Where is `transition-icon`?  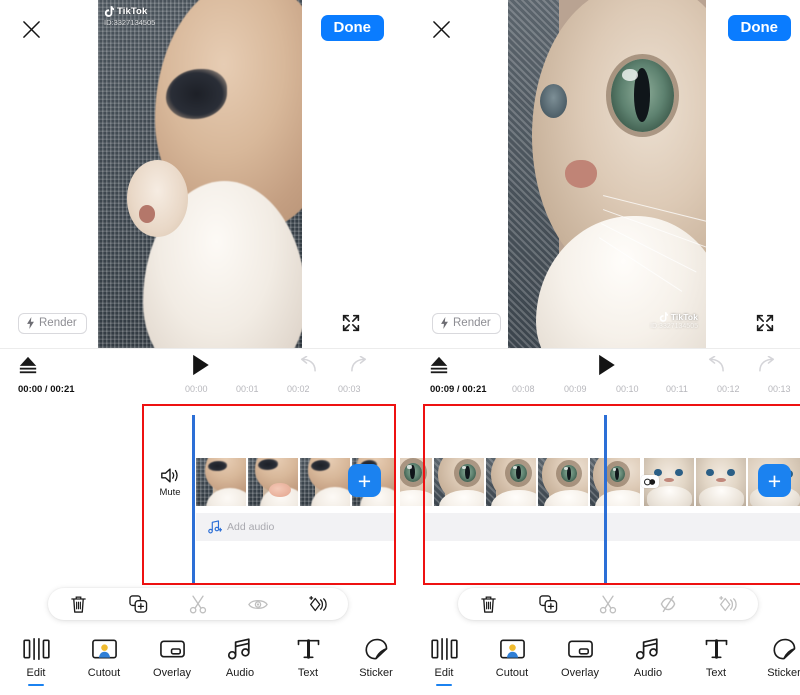 transition-icon is located at coordinates (650, 481).